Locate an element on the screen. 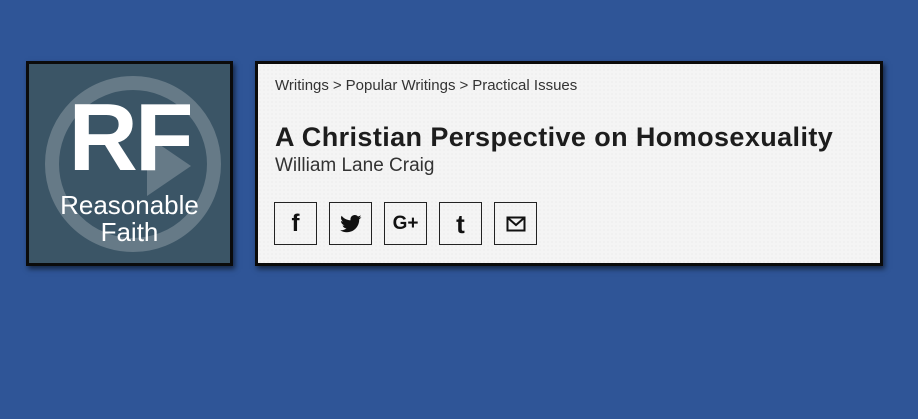  email-icon is located at coordinates (515, 223).